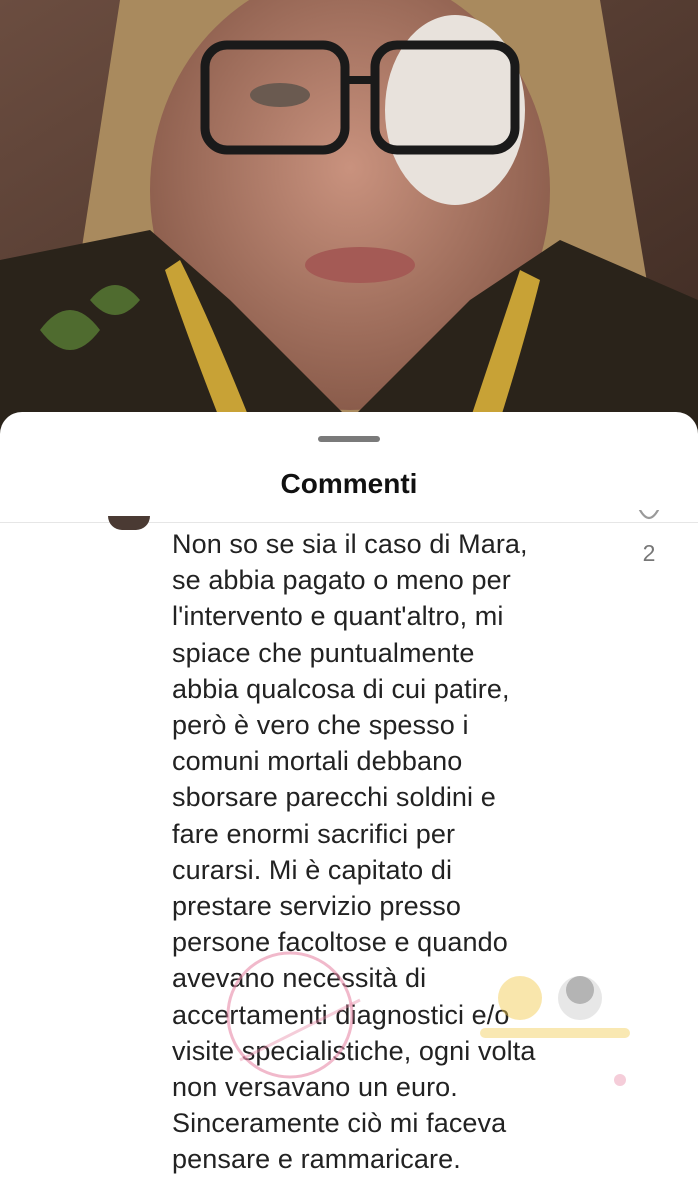 The width and height of the screenshot is (698, 1200). What do you see at coordinates (349, 483) in the screenshot?
I see `sheet-title: Commenti` at bounding box center [349, 483].